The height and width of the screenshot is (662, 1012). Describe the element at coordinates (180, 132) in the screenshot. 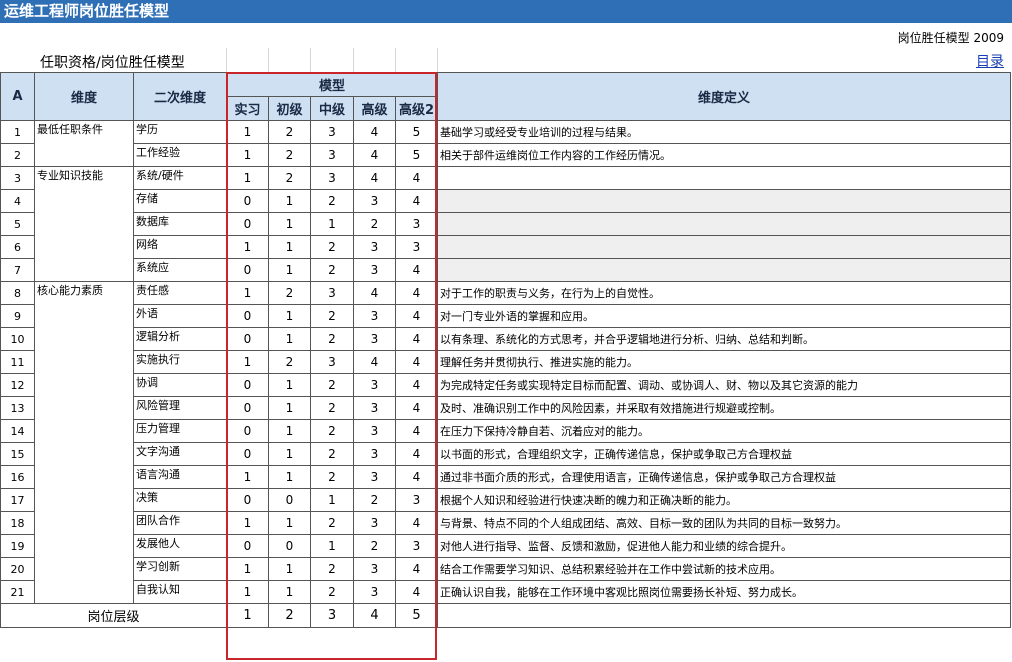

I see `sub-dimension-cell: 学历` at that location.